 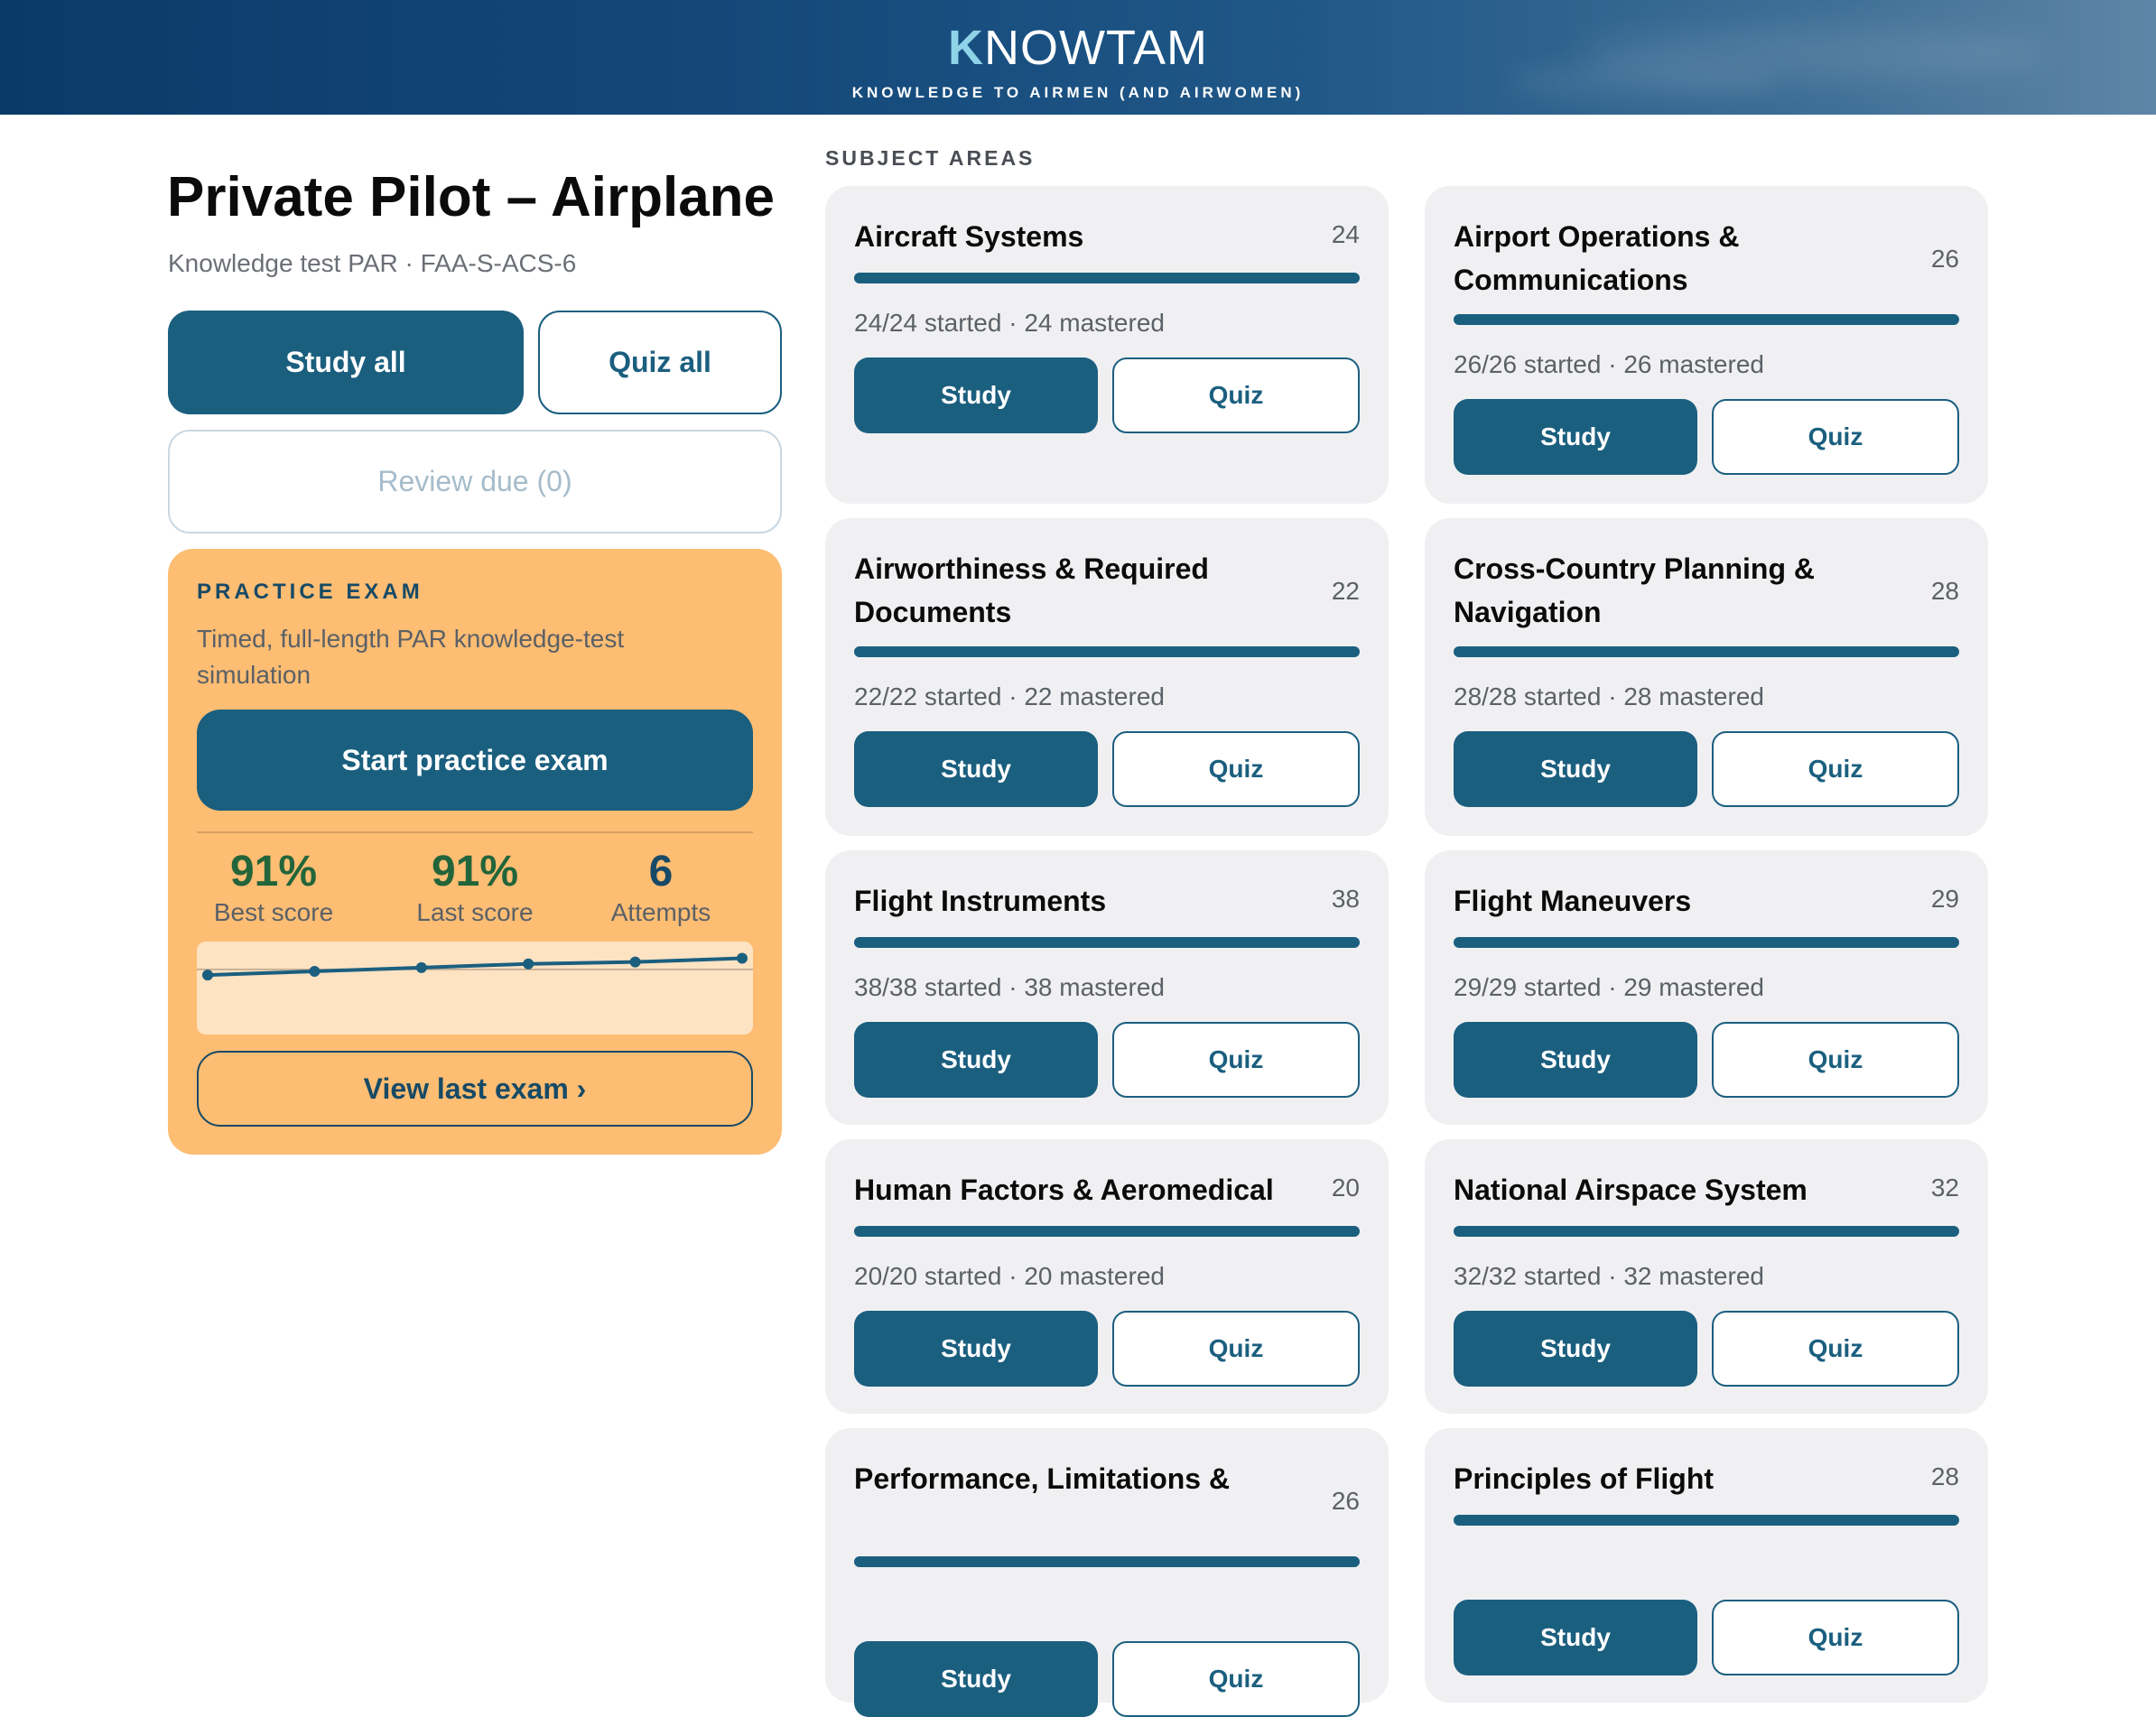 I want to click on subject-question-count: 22, so click(x=1346, y=591).